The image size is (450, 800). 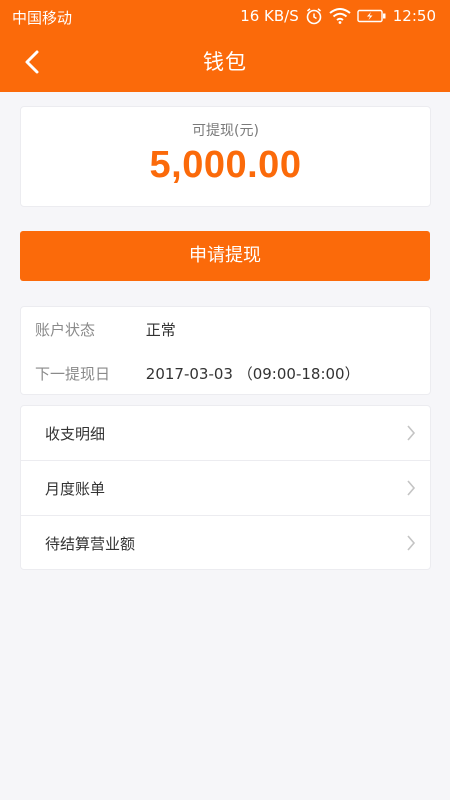 I want to click on menu-item-label: 待结算营业额, so click(x=90, y=544).